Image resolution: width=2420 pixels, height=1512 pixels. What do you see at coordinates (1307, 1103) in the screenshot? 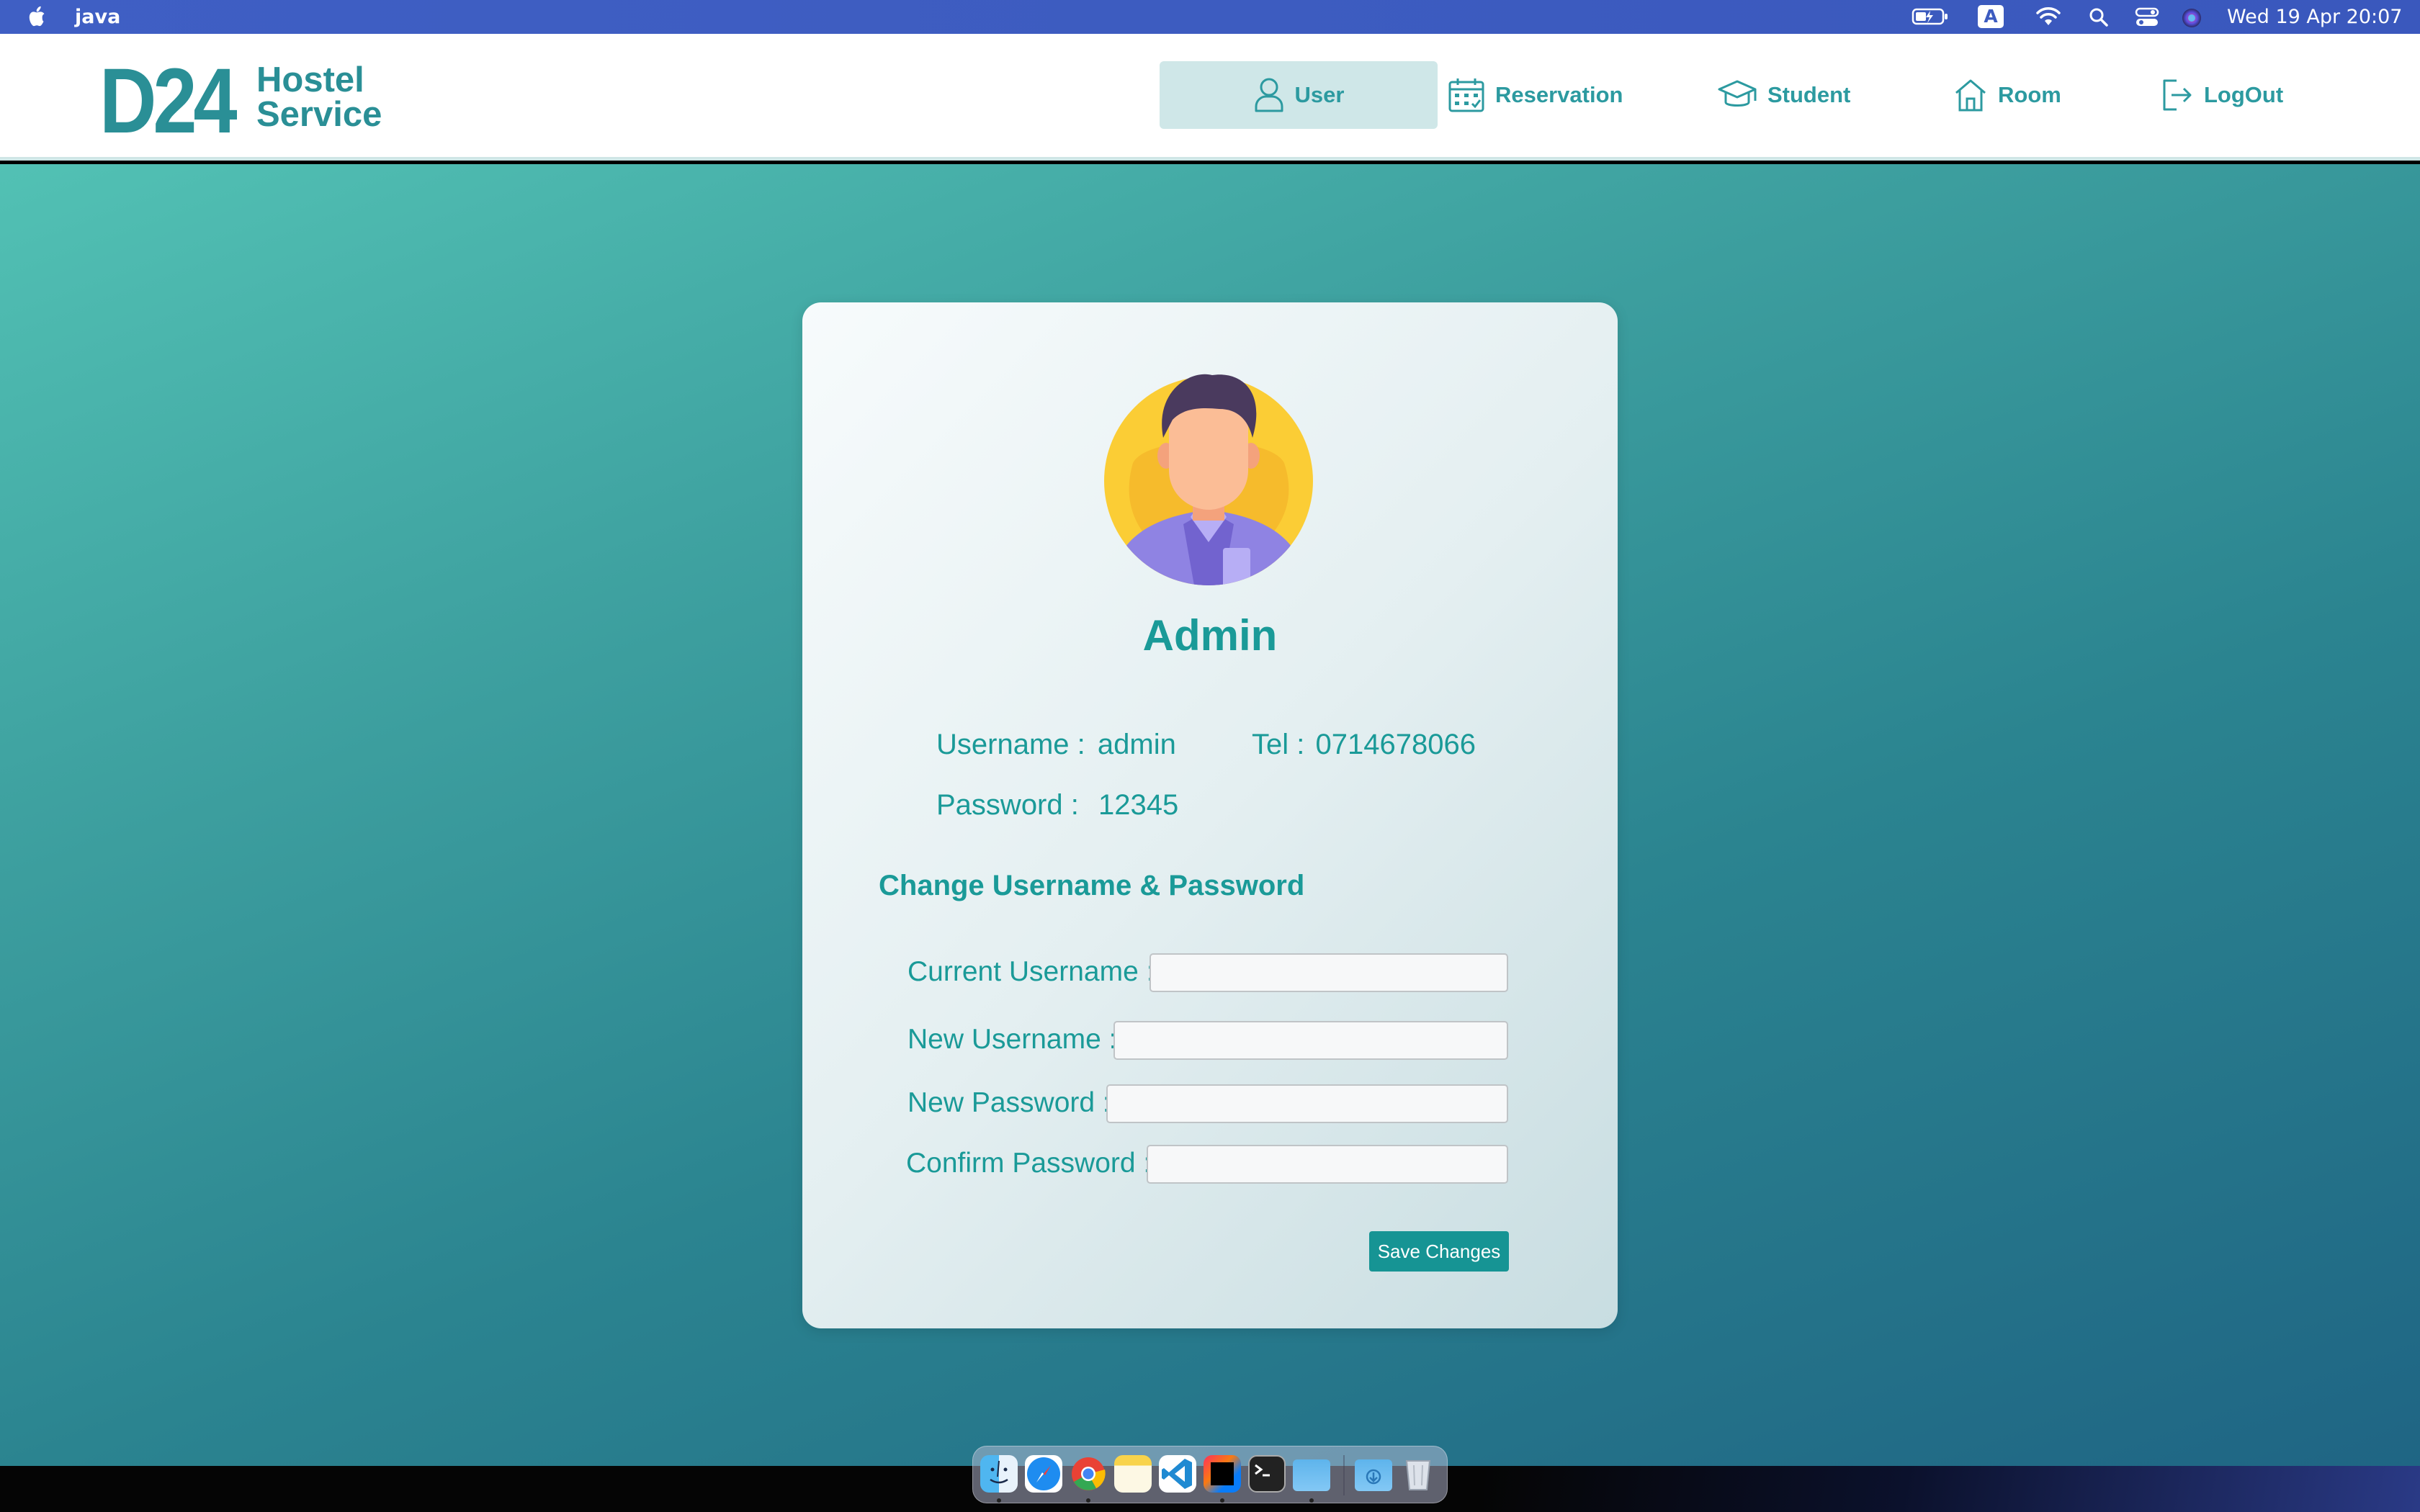
I see `new-password-input` at bounding box center [1307, 1103].